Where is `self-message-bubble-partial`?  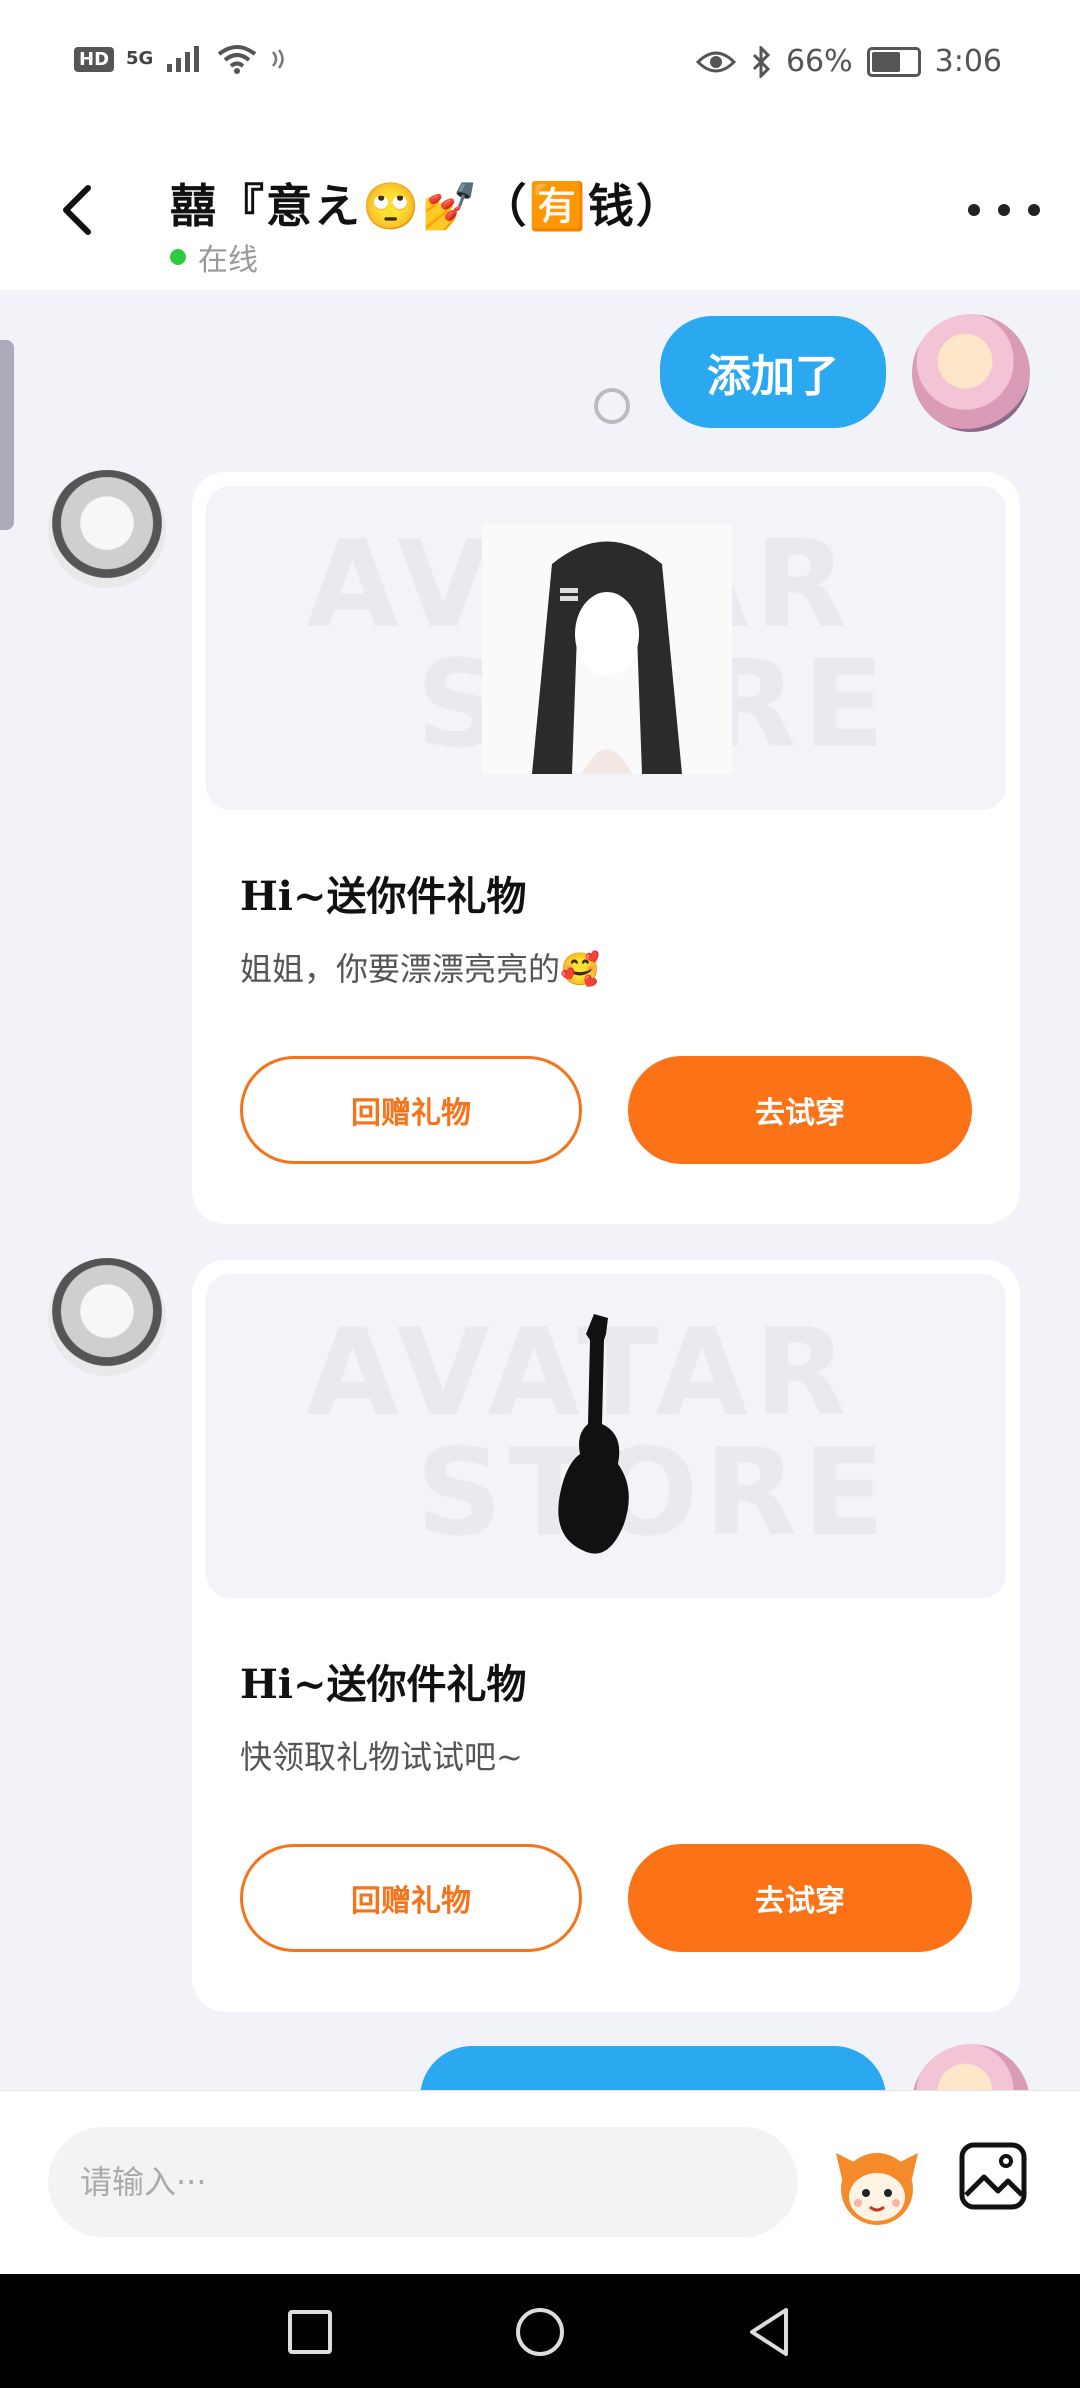 self-message-bubble-partial is located at coordinates (653, 2068).